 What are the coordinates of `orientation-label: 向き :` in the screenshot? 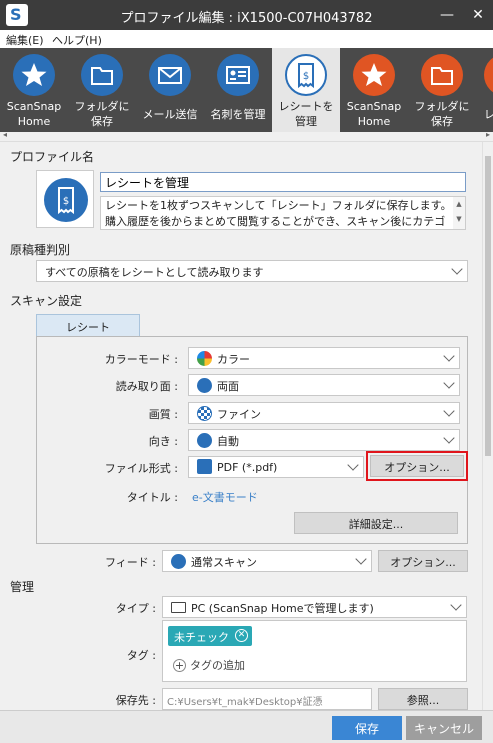 It's located at (163, 441).